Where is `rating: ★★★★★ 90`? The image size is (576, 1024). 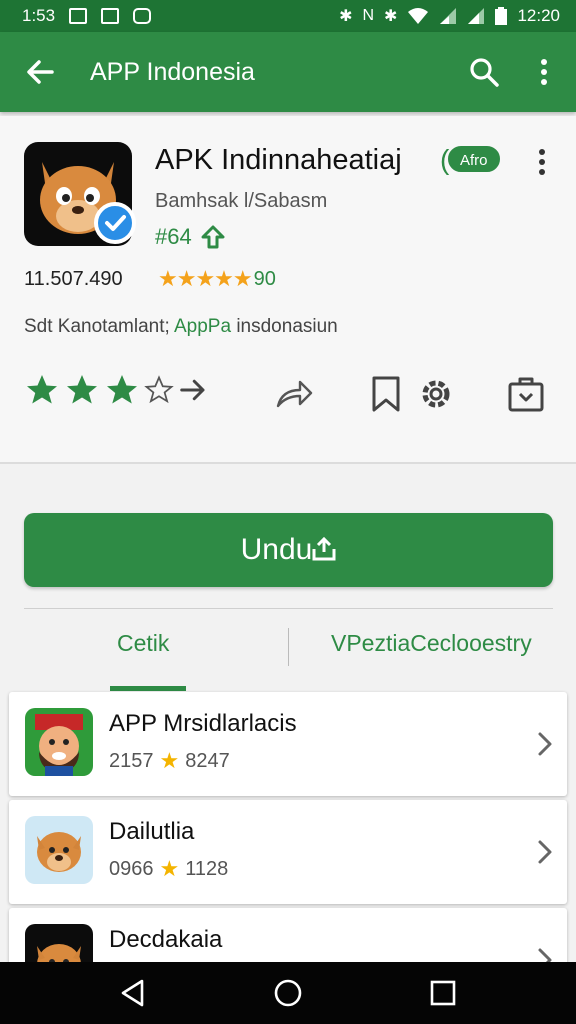
rating: ★★★★★ 90 is located at coordinates (217, 279).